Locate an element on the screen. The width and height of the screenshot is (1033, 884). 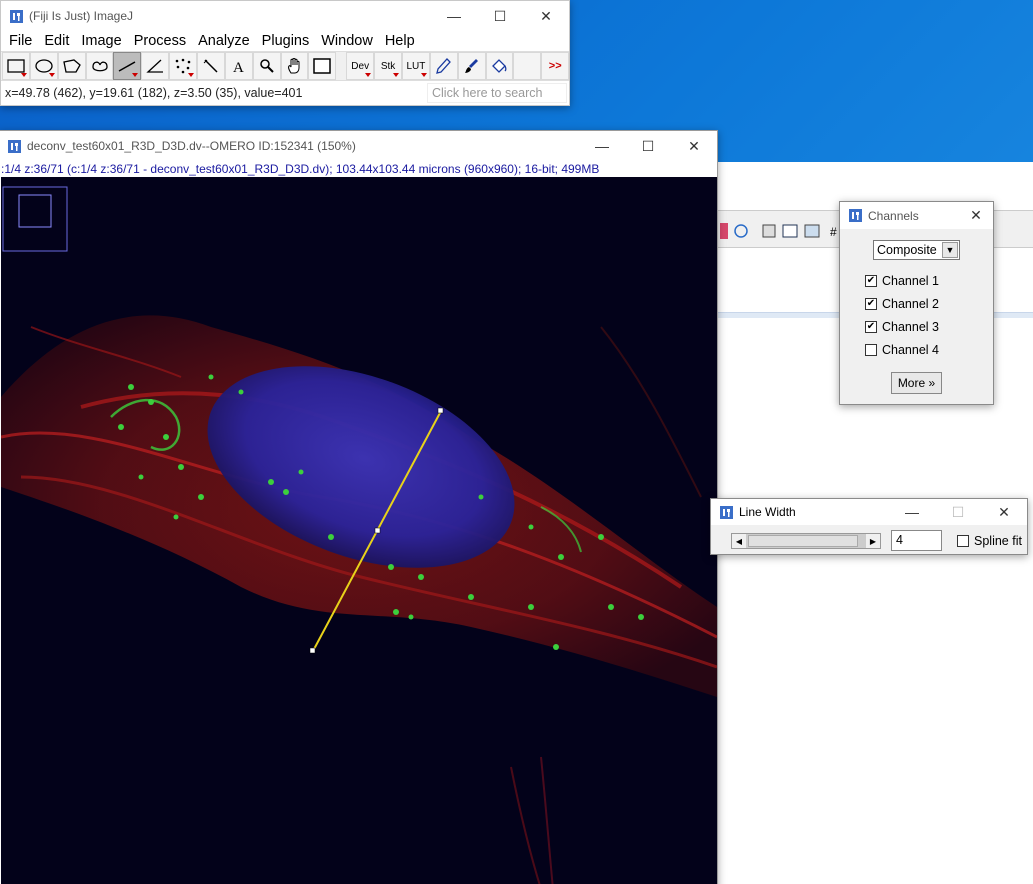
menu-window: Window is located at coordinates (347, 41).